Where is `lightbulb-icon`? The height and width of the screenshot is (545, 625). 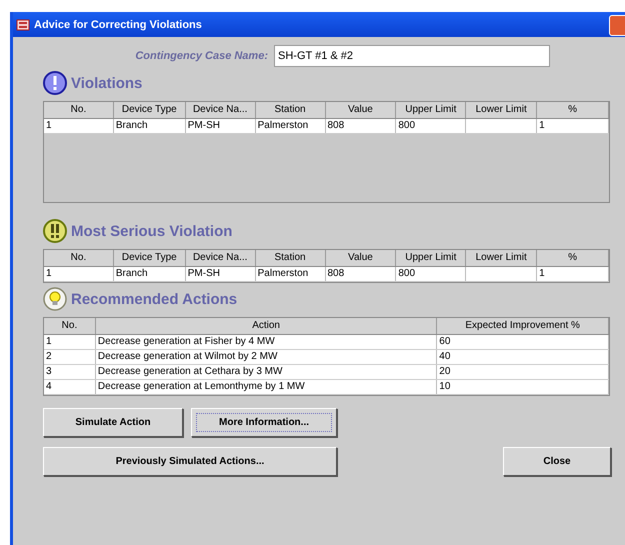
lightbulb-icon is located at coordinates (55, 299).